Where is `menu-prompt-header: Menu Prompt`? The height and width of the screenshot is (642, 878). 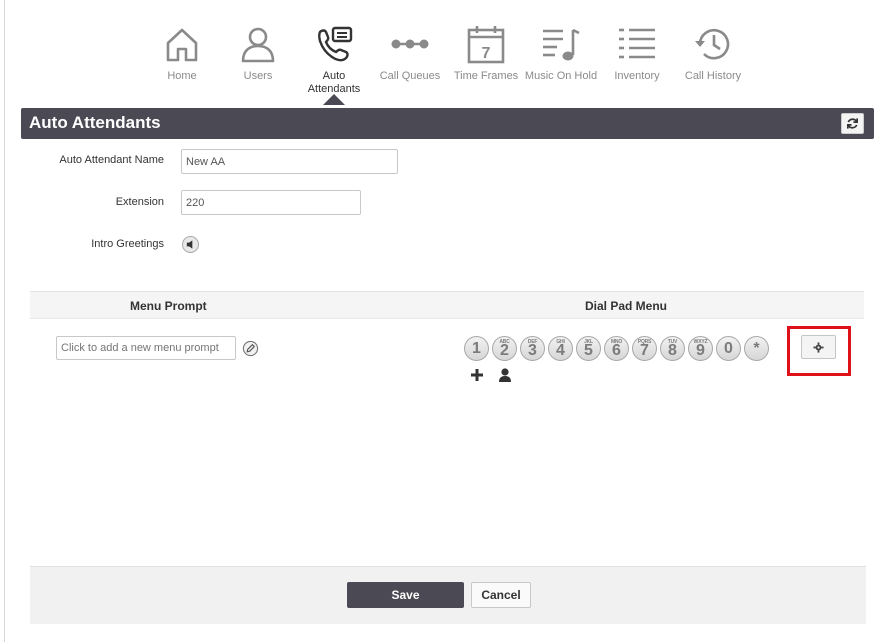 menu-prompt-header: Menu Prompt is located at coordinates (168, 306).